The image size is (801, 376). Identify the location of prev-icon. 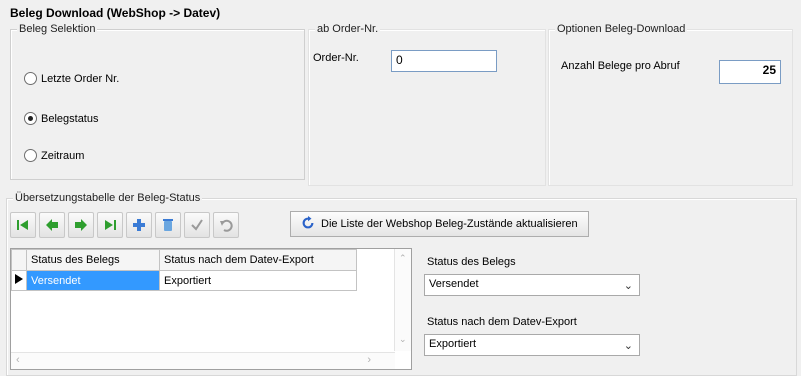
(52, 225).